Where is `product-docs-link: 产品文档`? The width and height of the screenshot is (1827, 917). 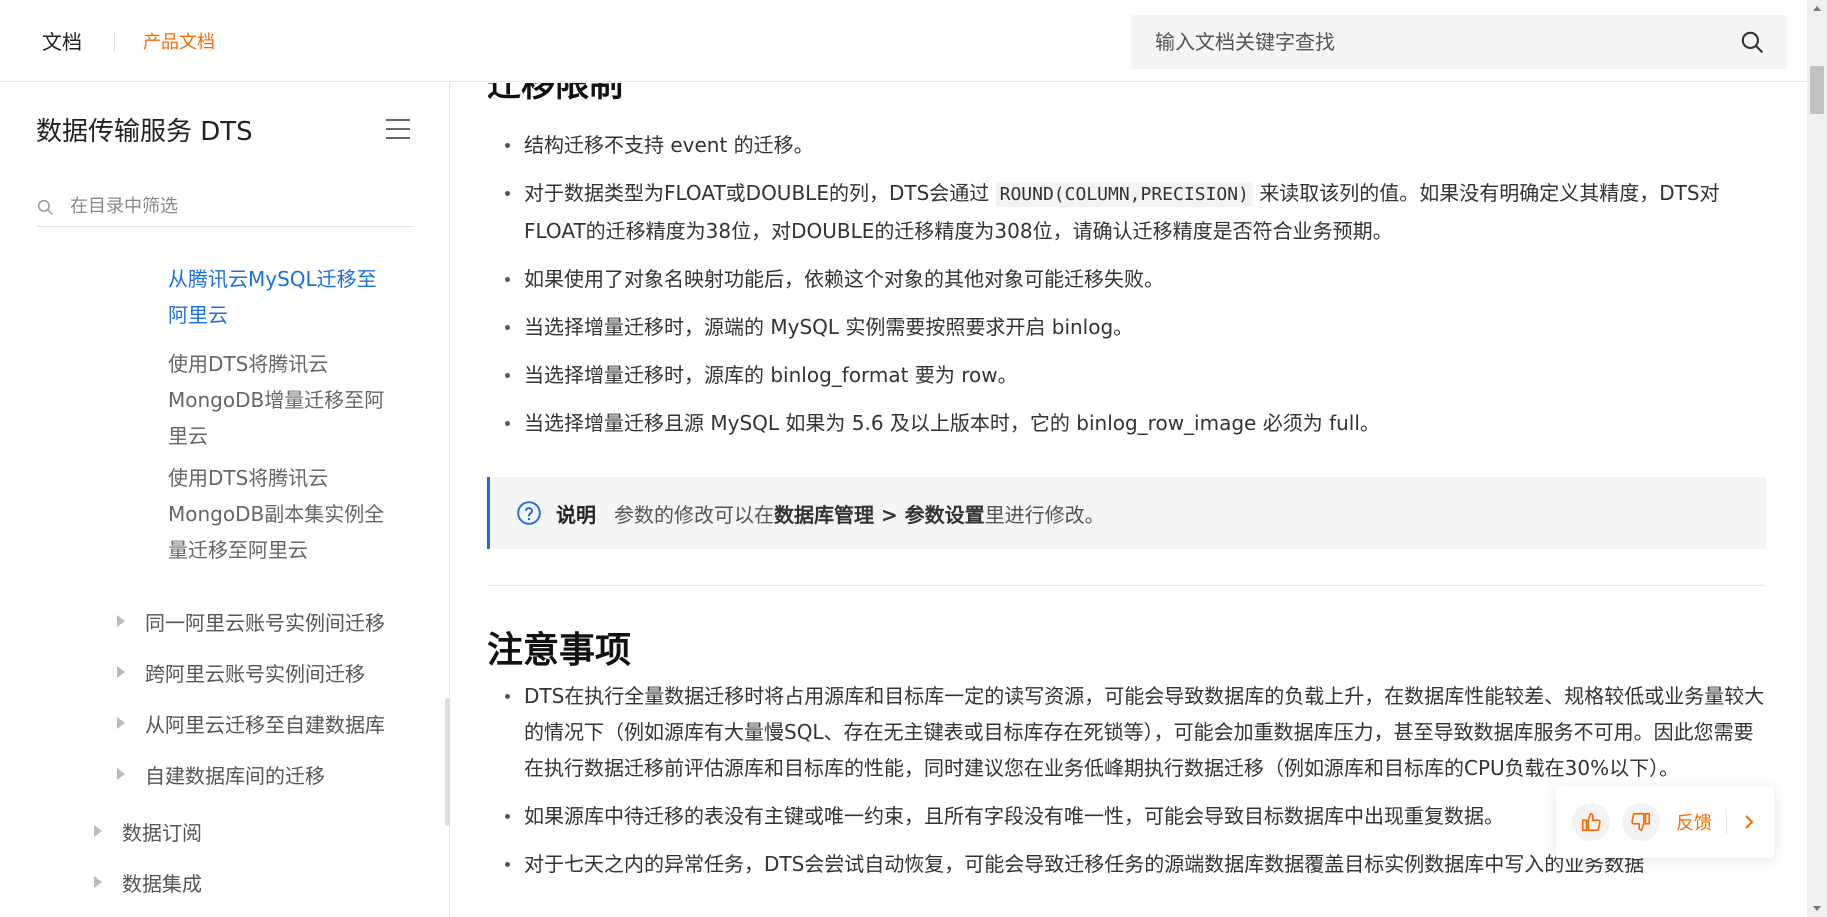 product-docs-link: 产品文档 is located at coordinates (179, 41).